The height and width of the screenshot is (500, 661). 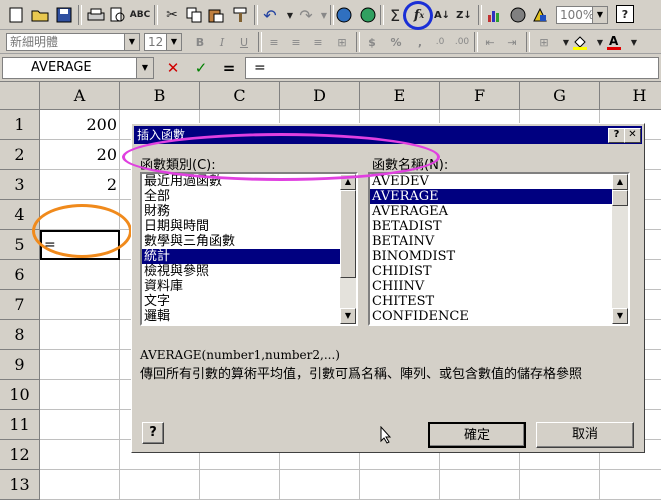 I want to click on increase-indent-icon: ⇥, so click(x=512, y=42).